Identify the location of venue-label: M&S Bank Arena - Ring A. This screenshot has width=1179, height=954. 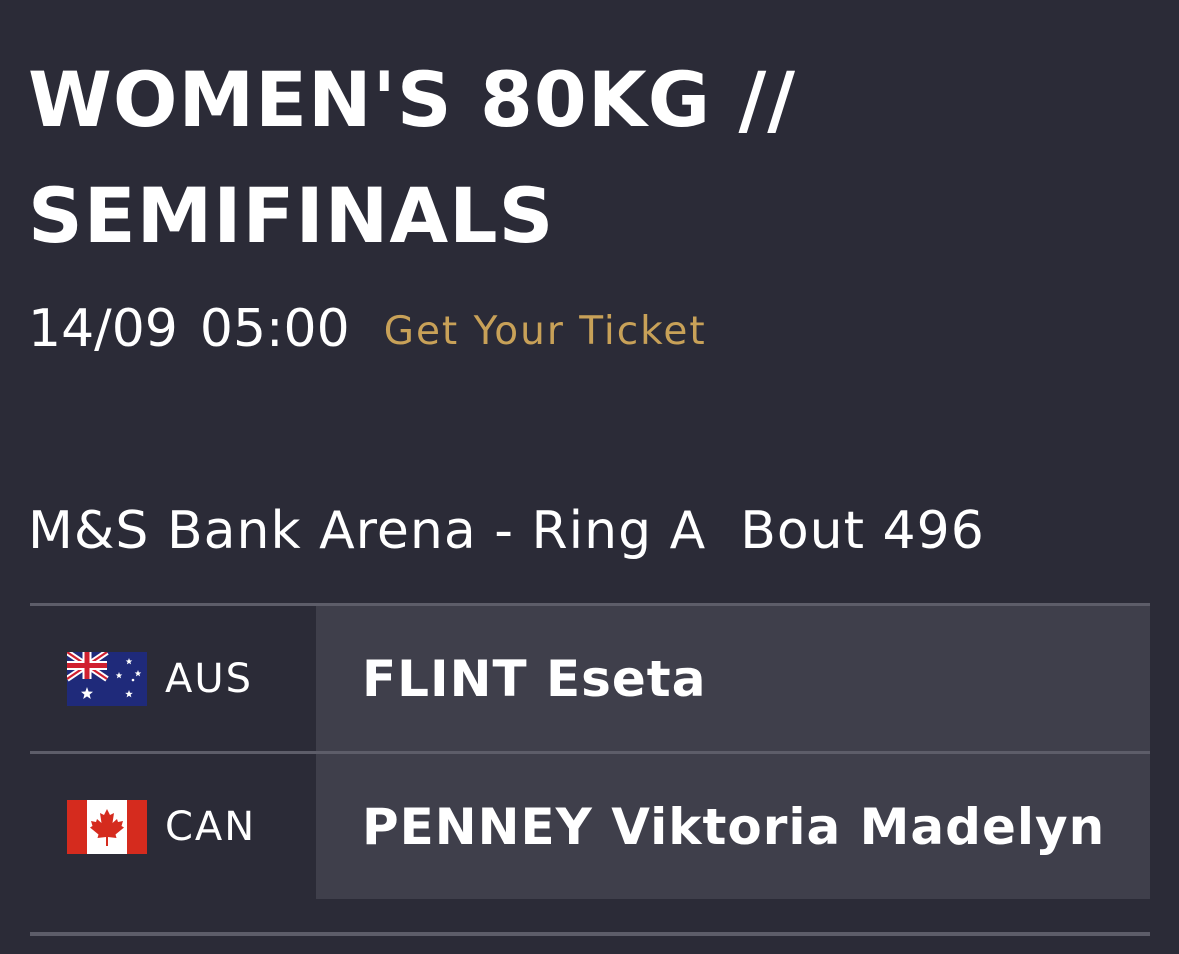
(367, 531).